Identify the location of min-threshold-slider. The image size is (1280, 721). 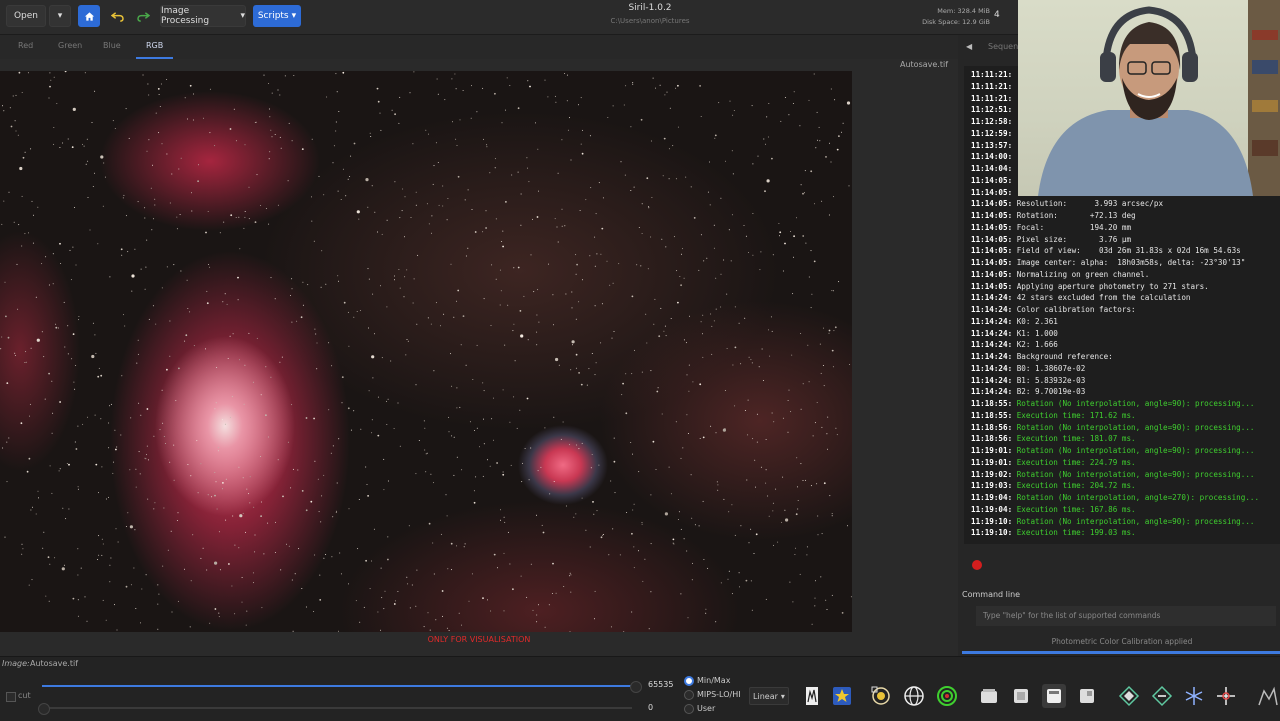
(337, 708).